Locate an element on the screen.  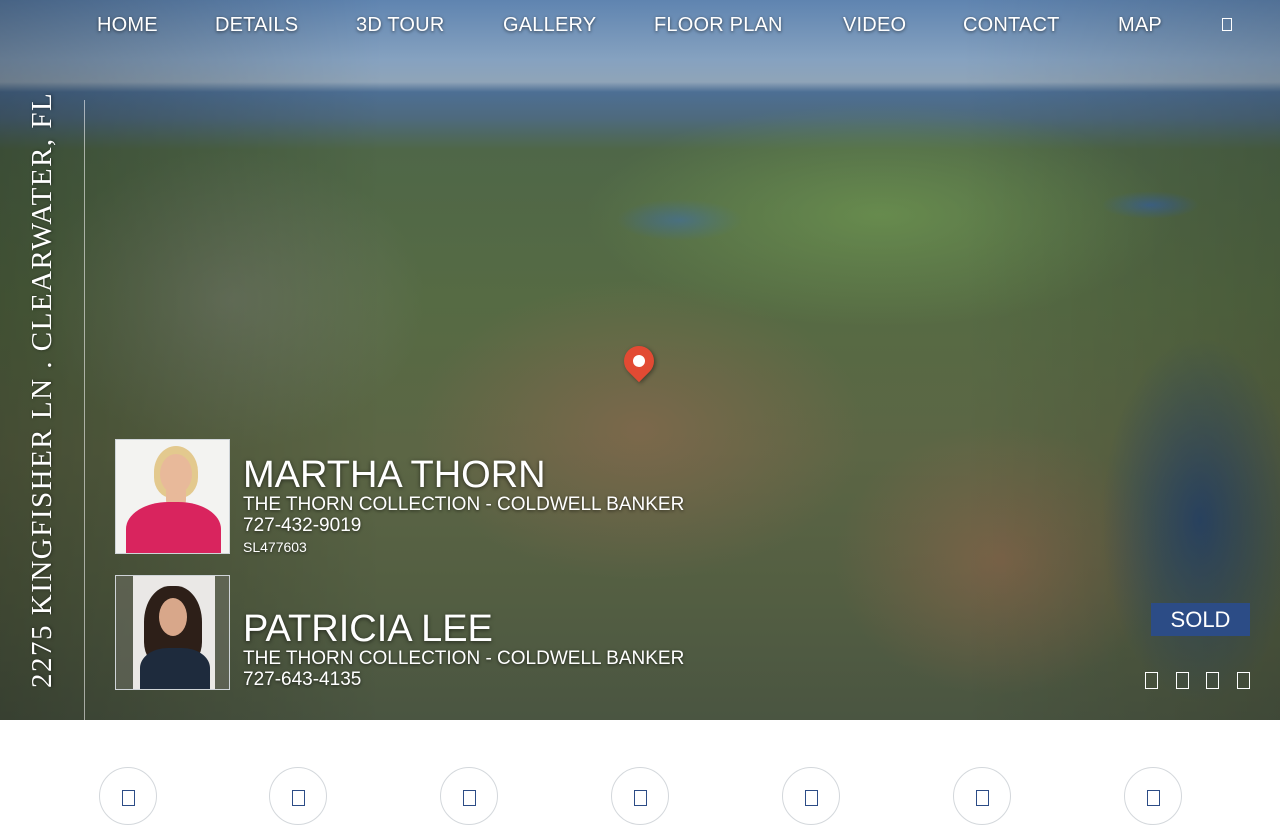
floor-plan-icon is located at coordinates (640, 798).